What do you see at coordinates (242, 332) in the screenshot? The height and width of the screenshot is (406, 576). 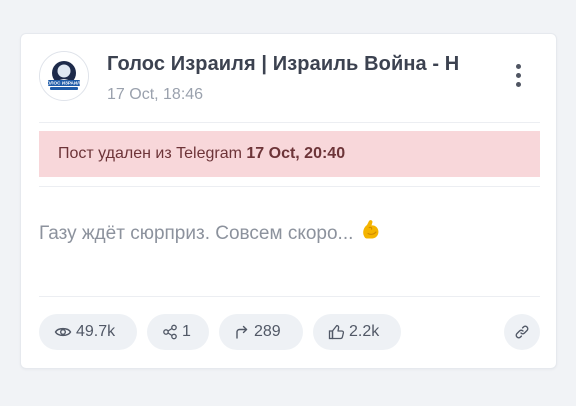 I see `forward-arrow-icon` at bounding box center [242, 332].